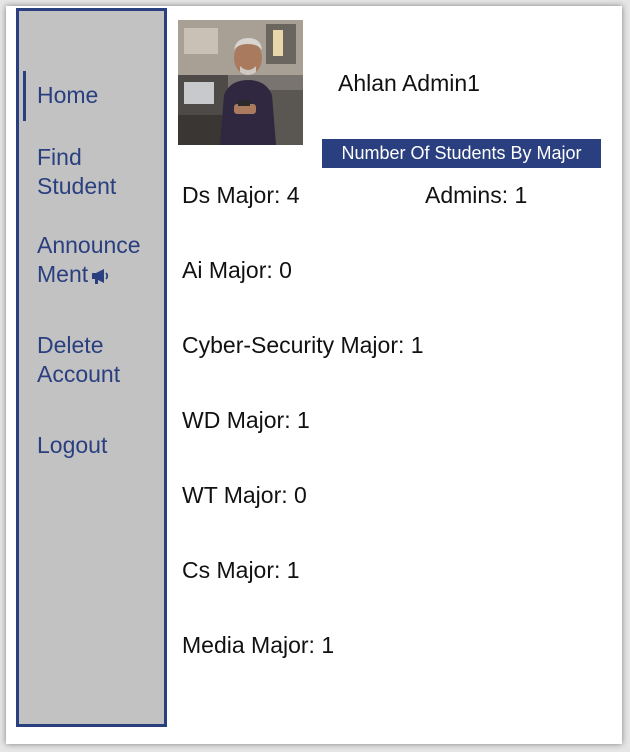 Image resolution: width=630 pixels, height=752 pixels. I want to click on sidebar-item-label: Account, so click(79, 374).